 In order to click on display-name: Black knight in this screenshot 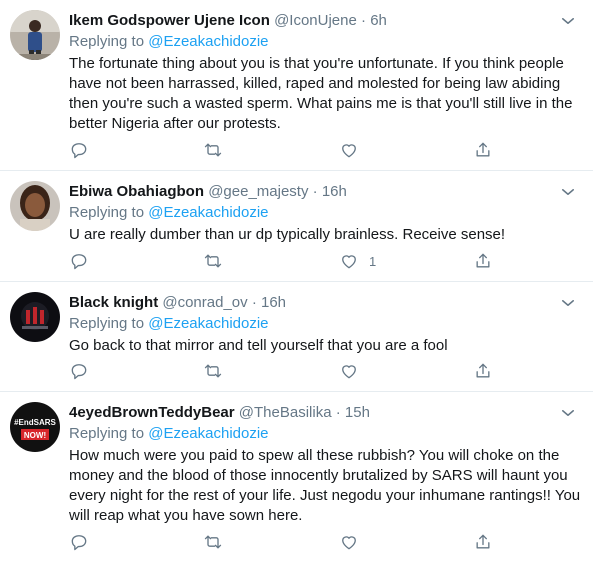, I will do `click(113, 302)`.